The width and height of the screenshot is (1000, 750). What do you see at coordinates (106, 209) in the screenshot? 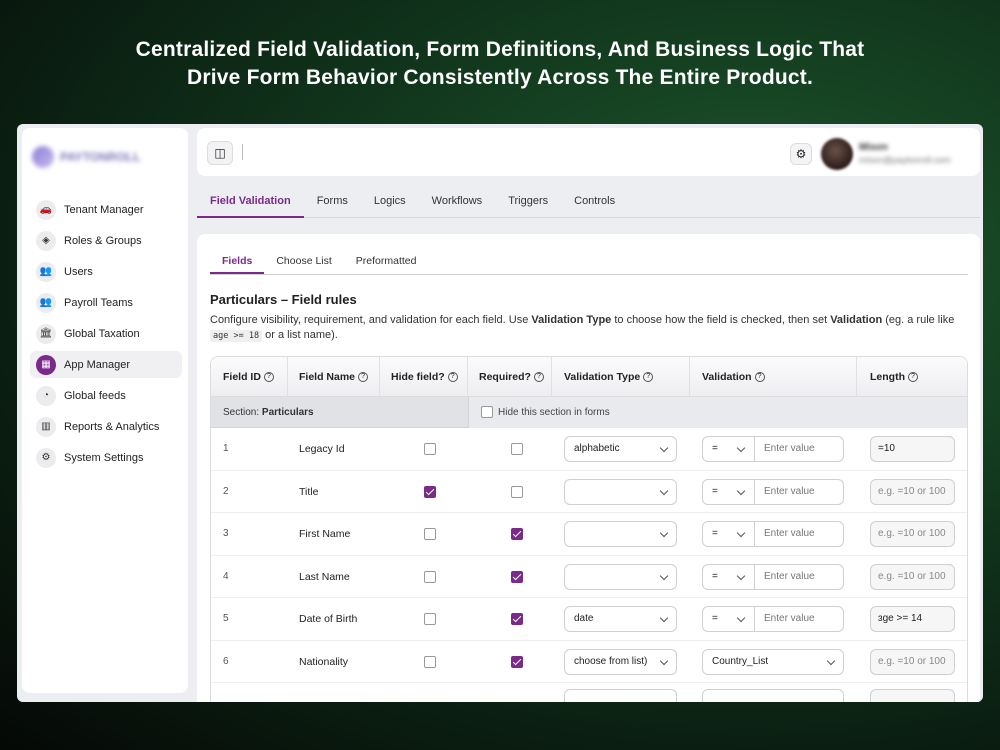
I see `sidebar-item-tenant-manager: 🚗 Tenant Manager` at bounding box center [106, 209].